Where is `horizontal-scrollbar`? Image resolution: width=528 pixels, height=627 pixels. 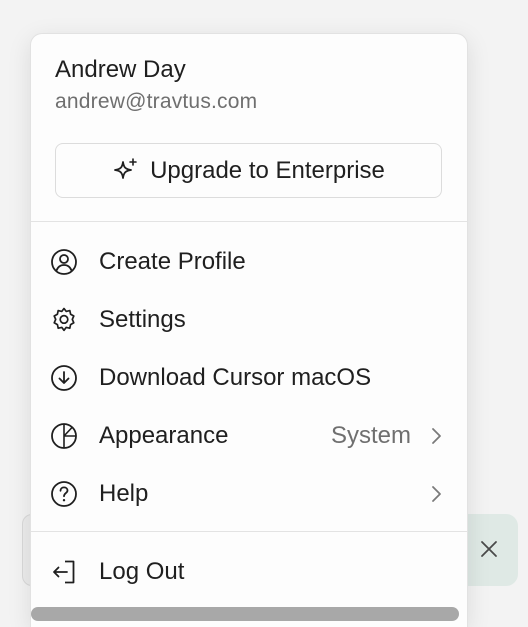
horizontal-scrollbar is located at coordinates (245, 614).